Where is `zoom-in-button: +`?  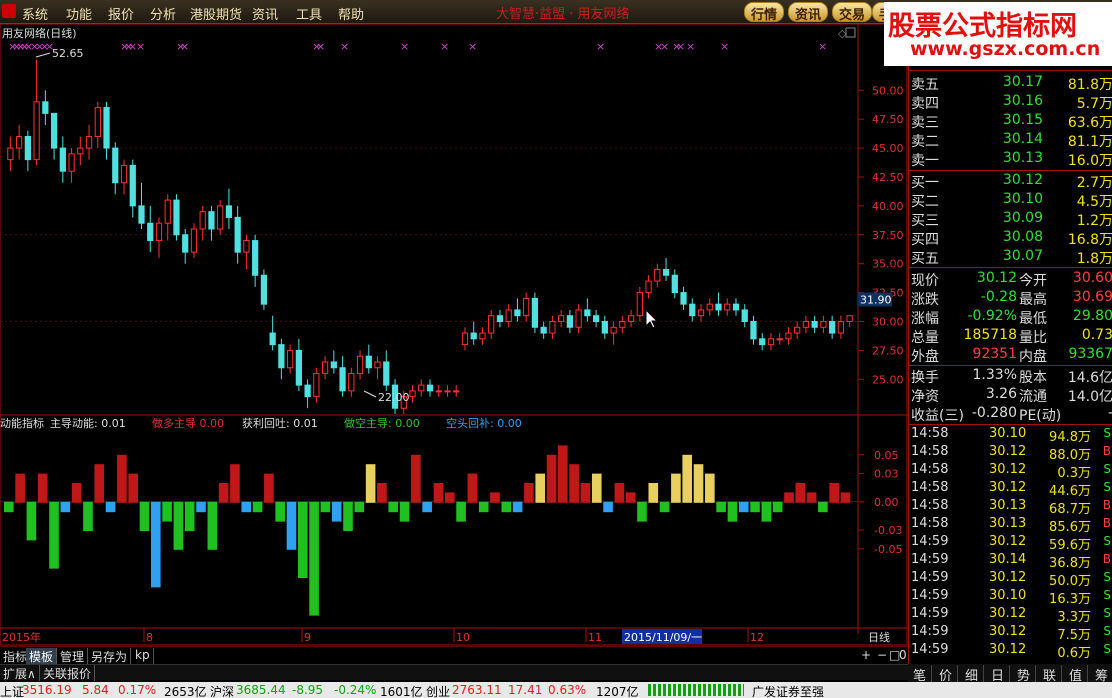 zoom-in-button: + is located at coordinates (866, 656).